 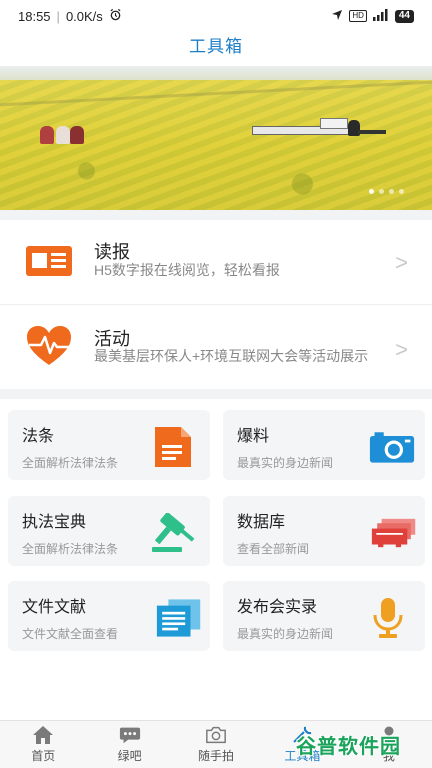 I want to click on card-database: 数据库 查看全部新闻, so click(x=324, y=531).